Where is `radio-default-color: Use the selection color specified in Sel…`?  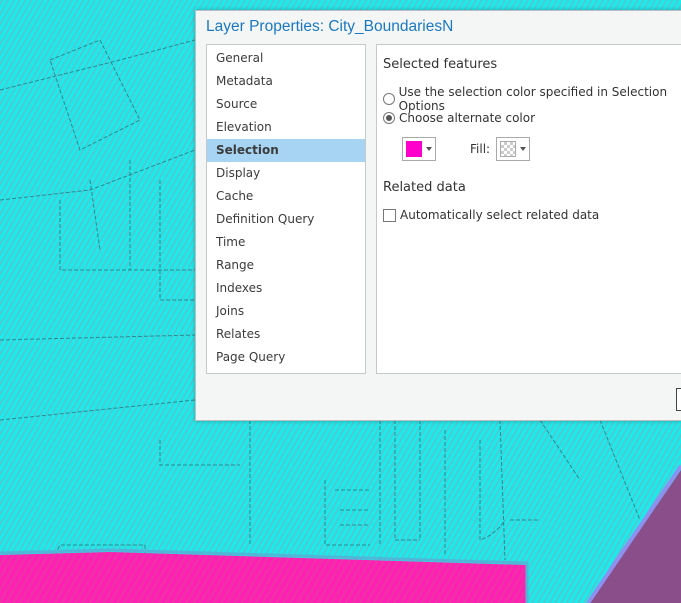 radio-default-color: Use the selection color specified in Sel… is located at coordinates (532, 99).